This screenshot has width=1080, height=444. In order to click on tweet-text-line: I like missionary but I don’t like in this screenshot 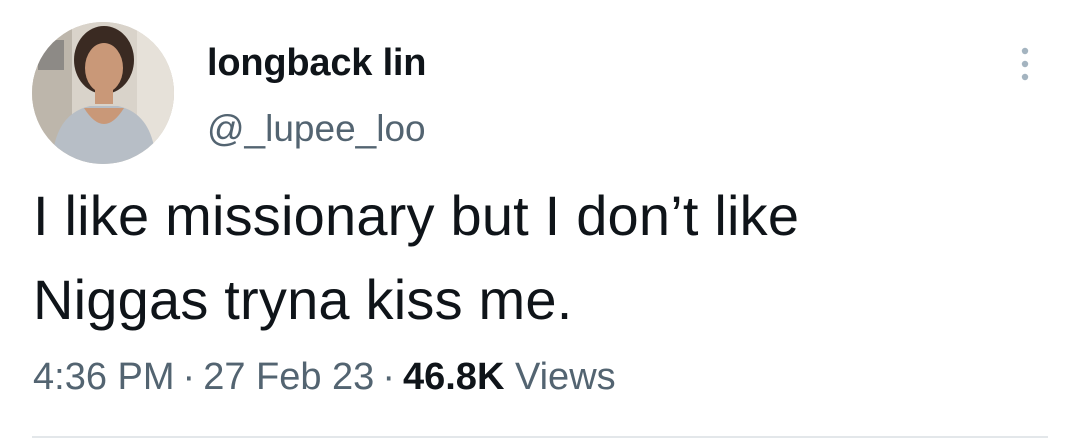, I will do `click(416, 215)`.